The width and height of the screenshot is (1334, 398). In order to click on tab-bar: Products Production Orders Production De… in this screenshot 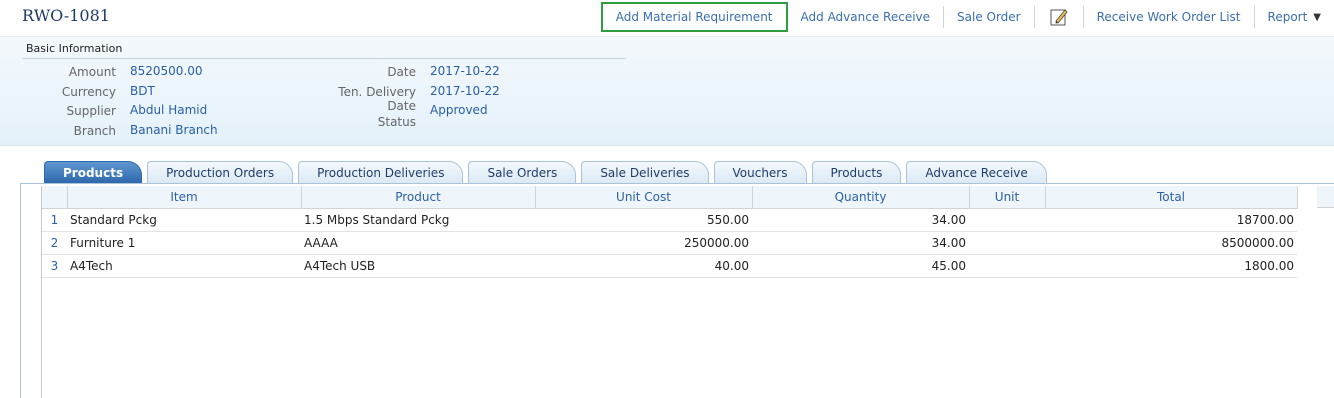, I will do `click(548, 172)`.